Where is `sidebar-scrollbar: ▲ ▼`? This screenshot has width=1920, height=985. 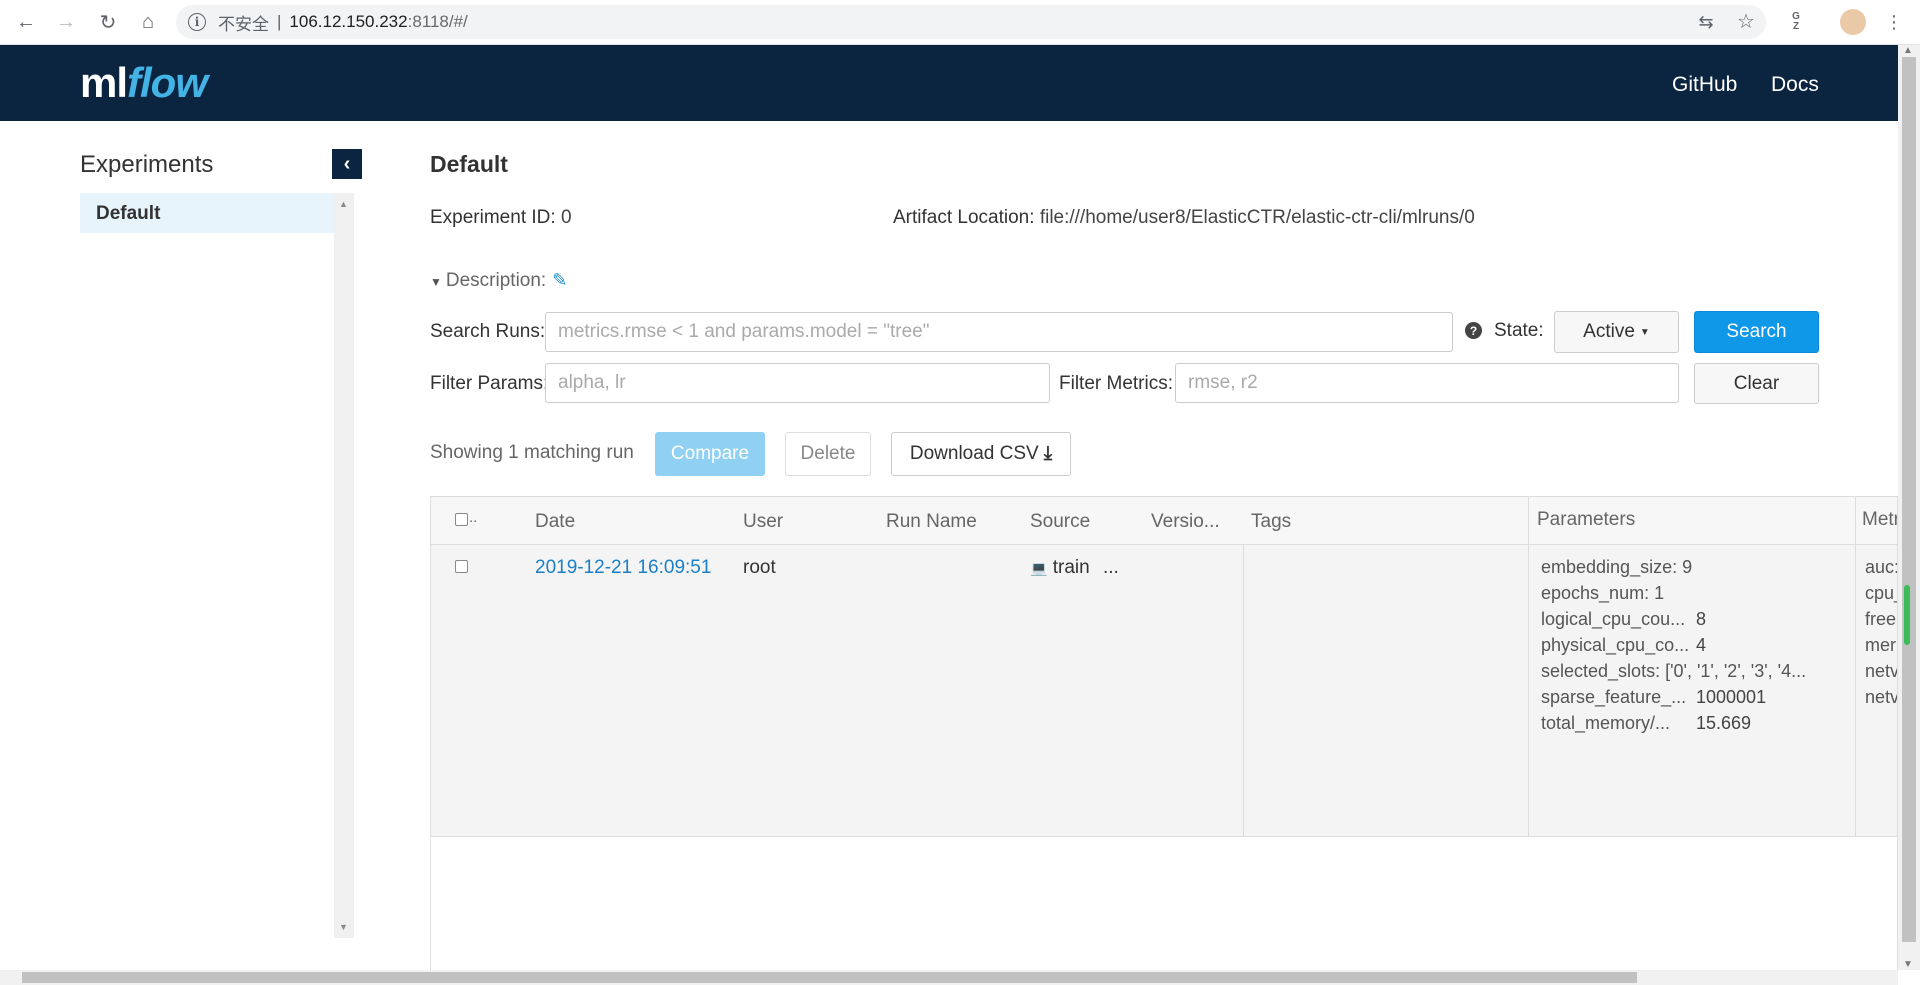 sidebar-scrollbar: ▲ ▼ is located at coordinates (344, 565).